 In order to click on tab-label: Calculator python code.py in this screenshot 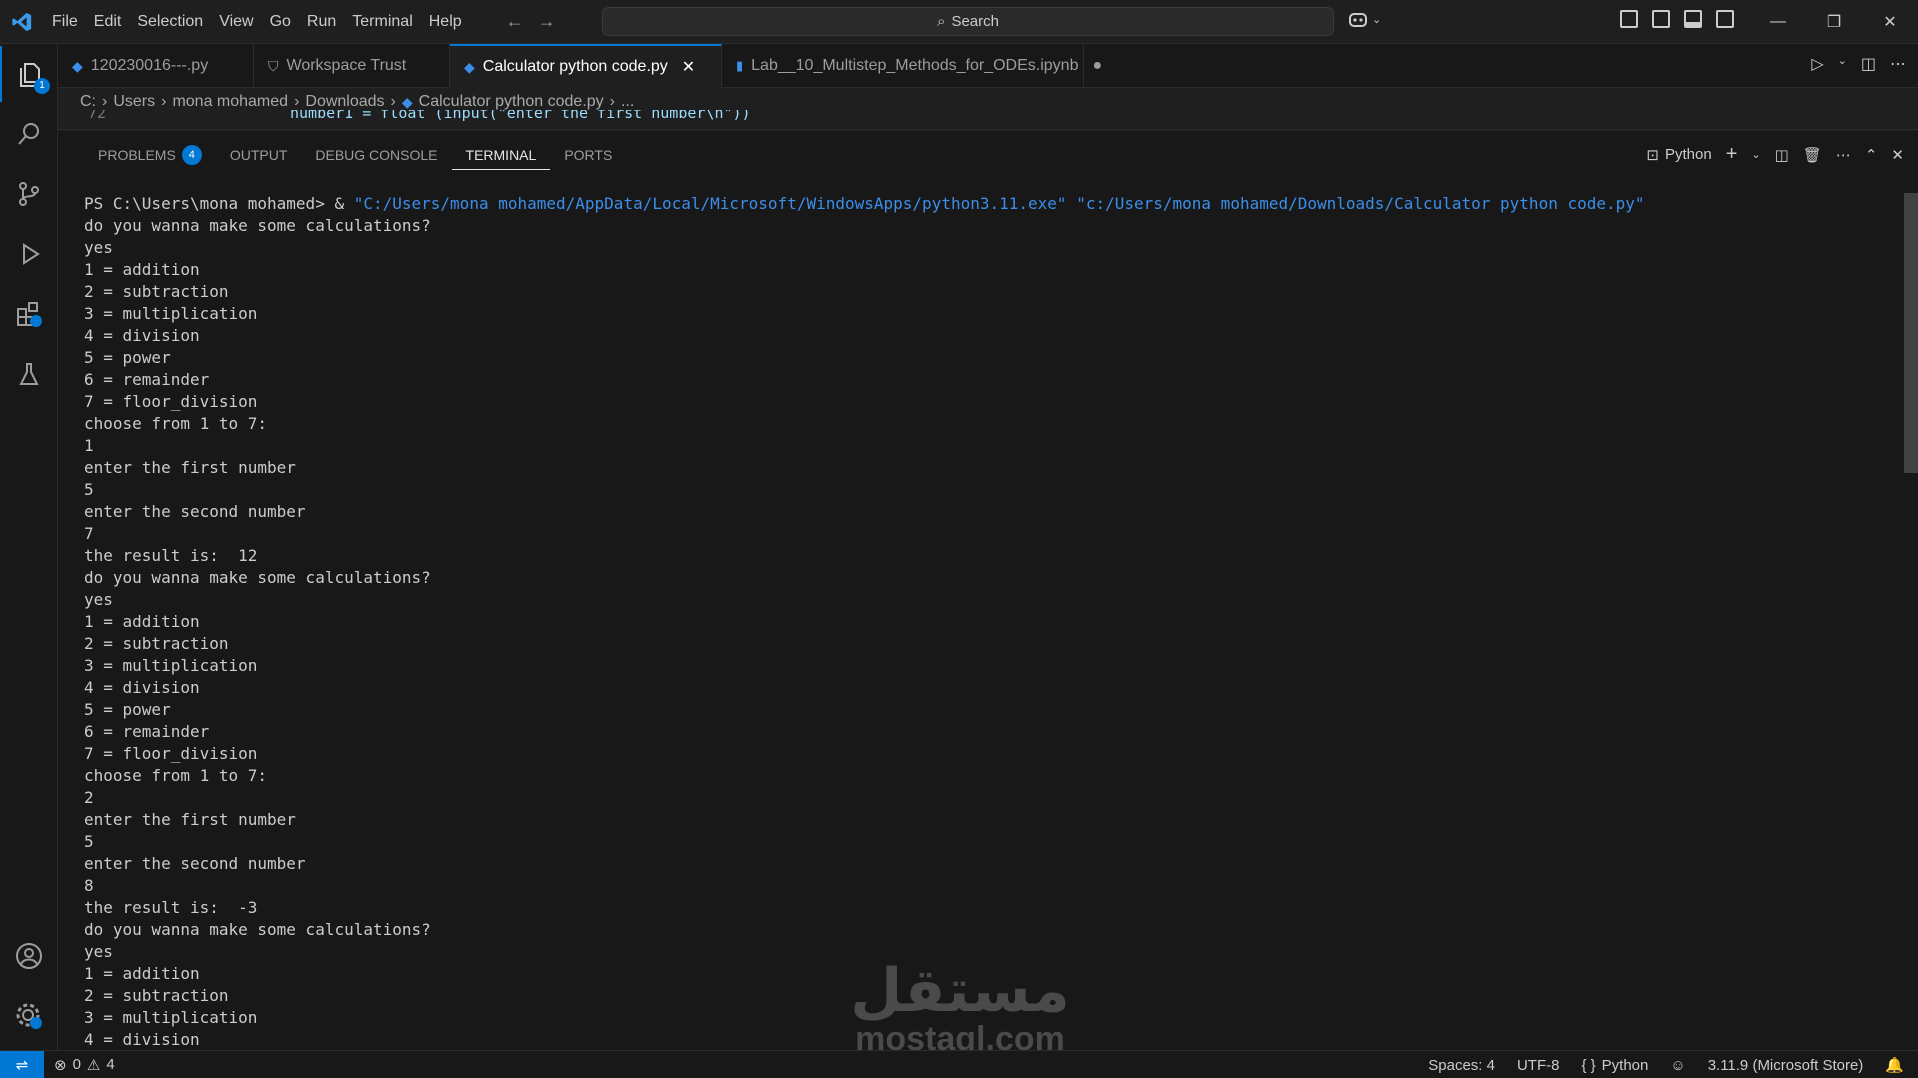, I will do `click(575, 66)`.